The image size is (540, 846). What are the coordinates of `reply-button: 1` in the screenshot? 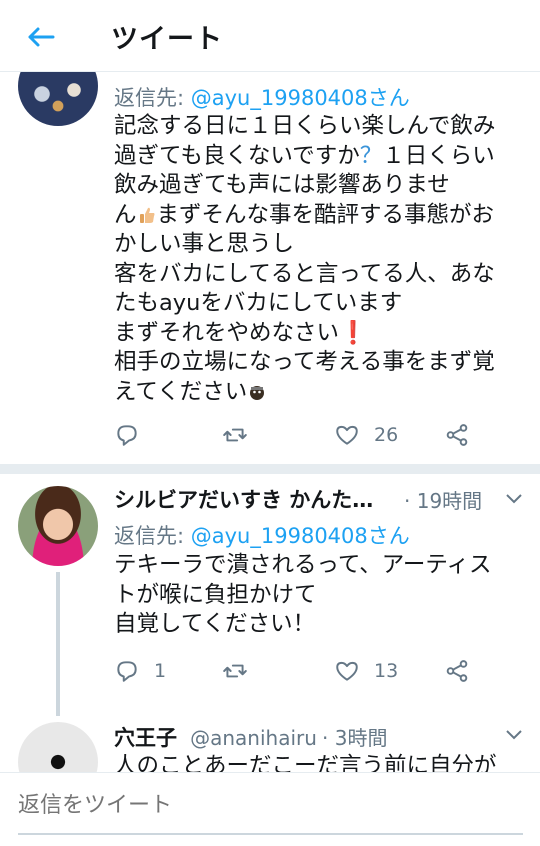 It's located at (140, 671).